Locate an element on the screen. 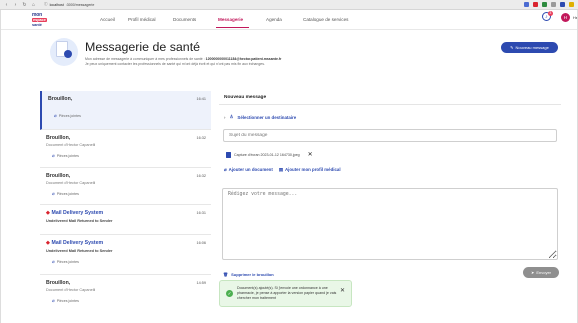  nav-messagerie: Messagerie is located at coordinates (230, 19).